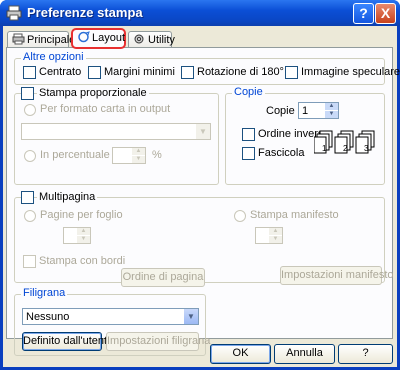  I want to click on altre-opzioni-title: Altre opzioni, so click(53, 57).